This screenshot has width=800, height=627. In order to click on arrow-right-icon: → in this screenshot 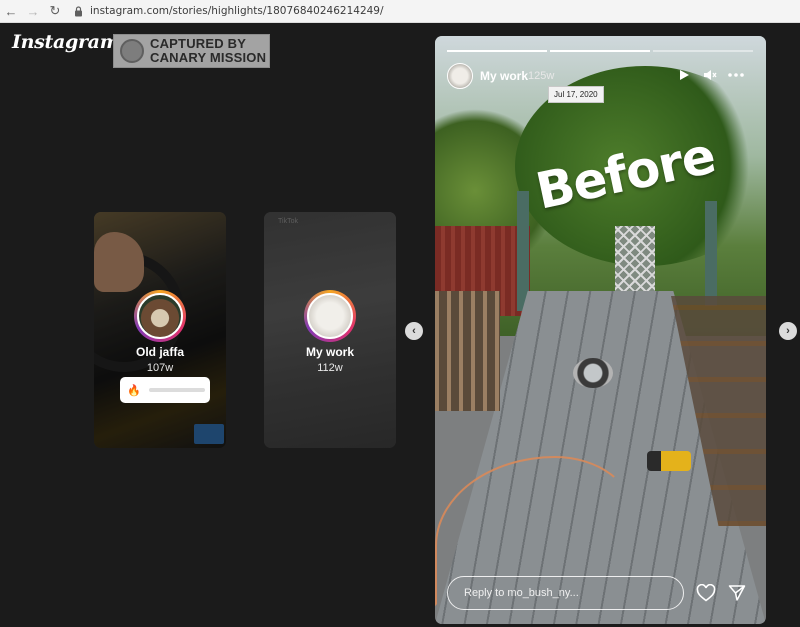, I will do `click(33, 11)`.